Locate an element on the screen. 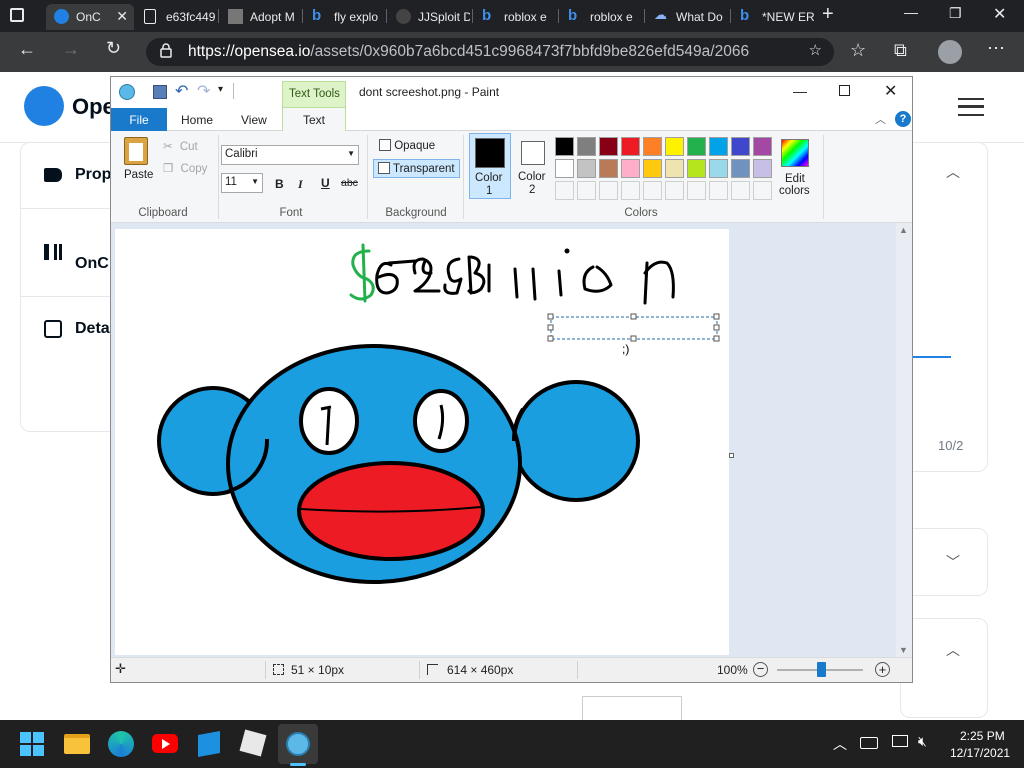 The width and height of the screenshot is (1024, 768). cut-button: ✂ Cut is located at coordinates (180, 146).